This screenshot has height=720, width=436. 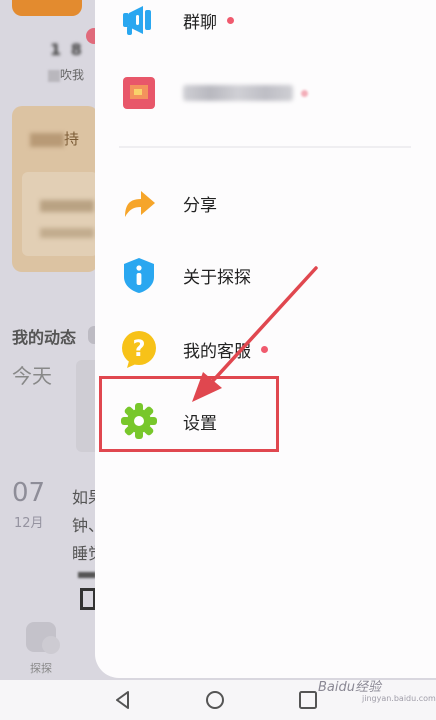 What do you see at coordinates (399, 698) in the screenshot?
I see `watermark-url: jingyan.baidu.com` at bounding box center [399, 698].